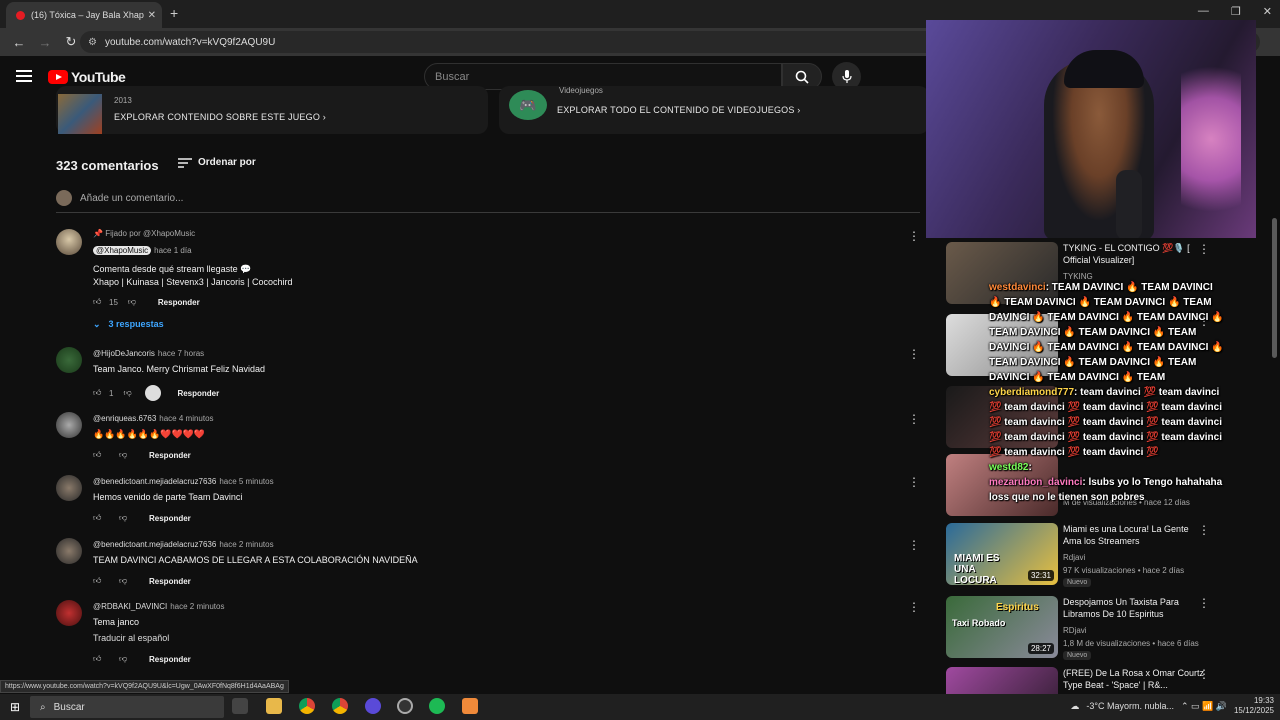  I want to click on obs-icon, so click(405, 706).